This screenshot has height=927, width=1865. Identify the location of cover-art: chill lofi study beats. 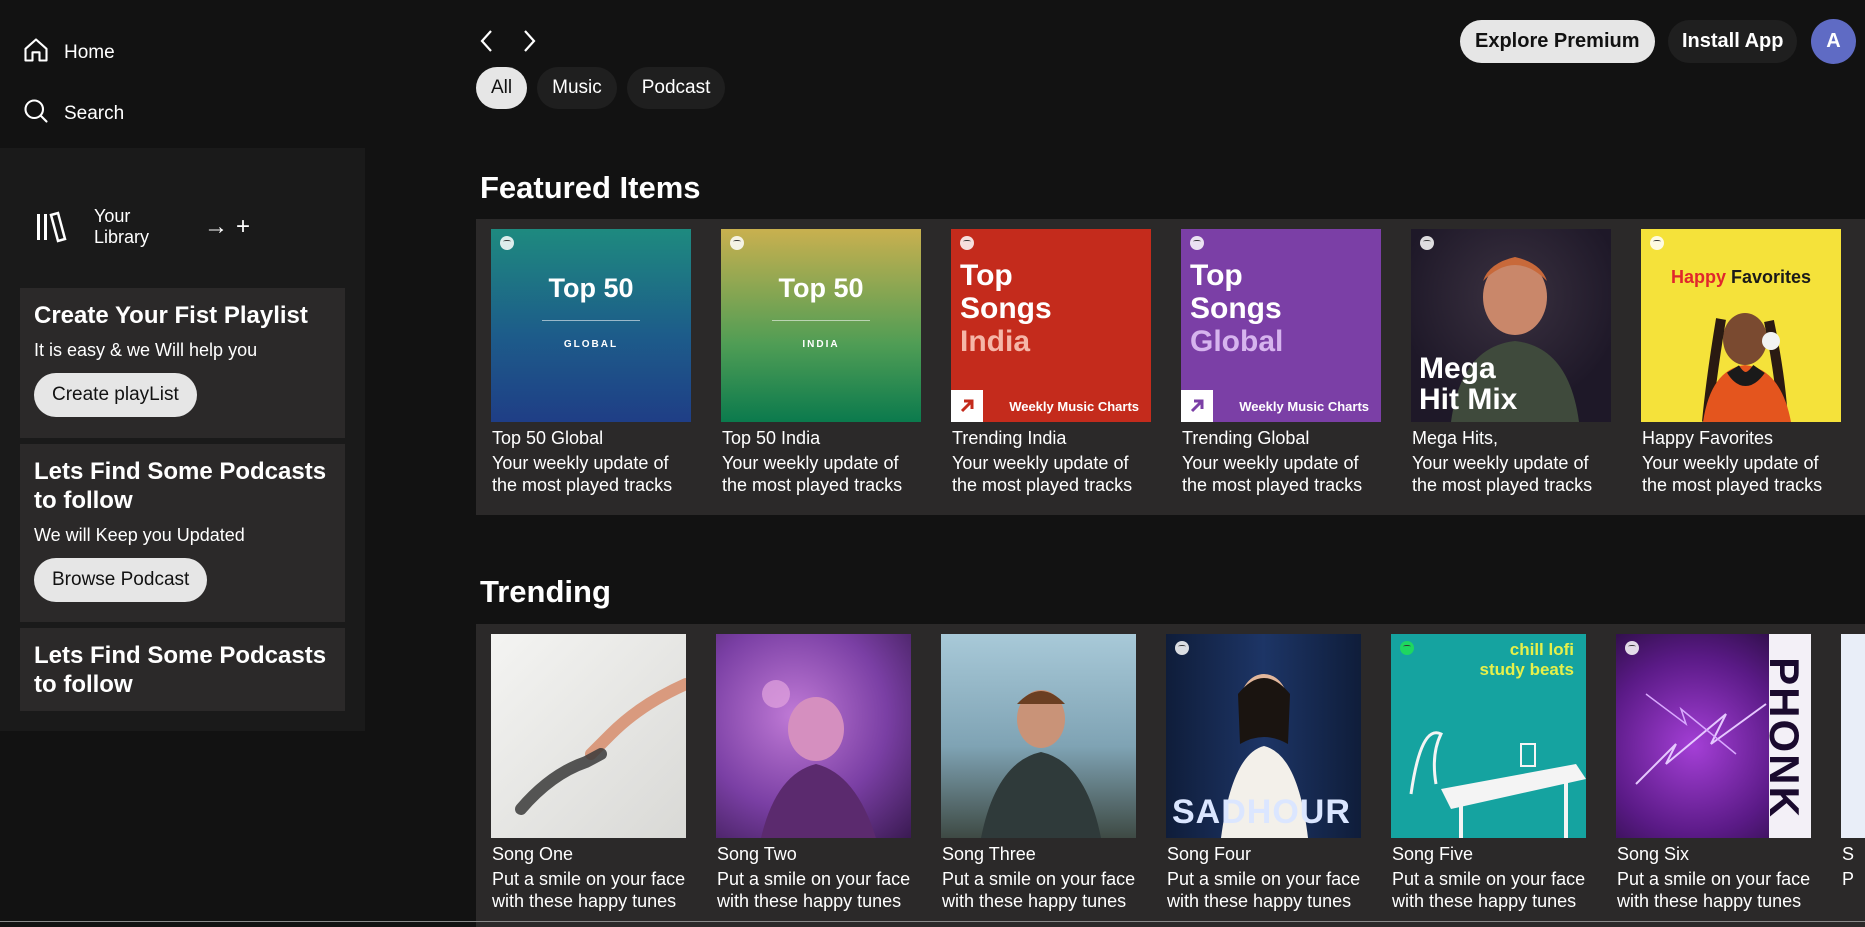
(1488, 736).